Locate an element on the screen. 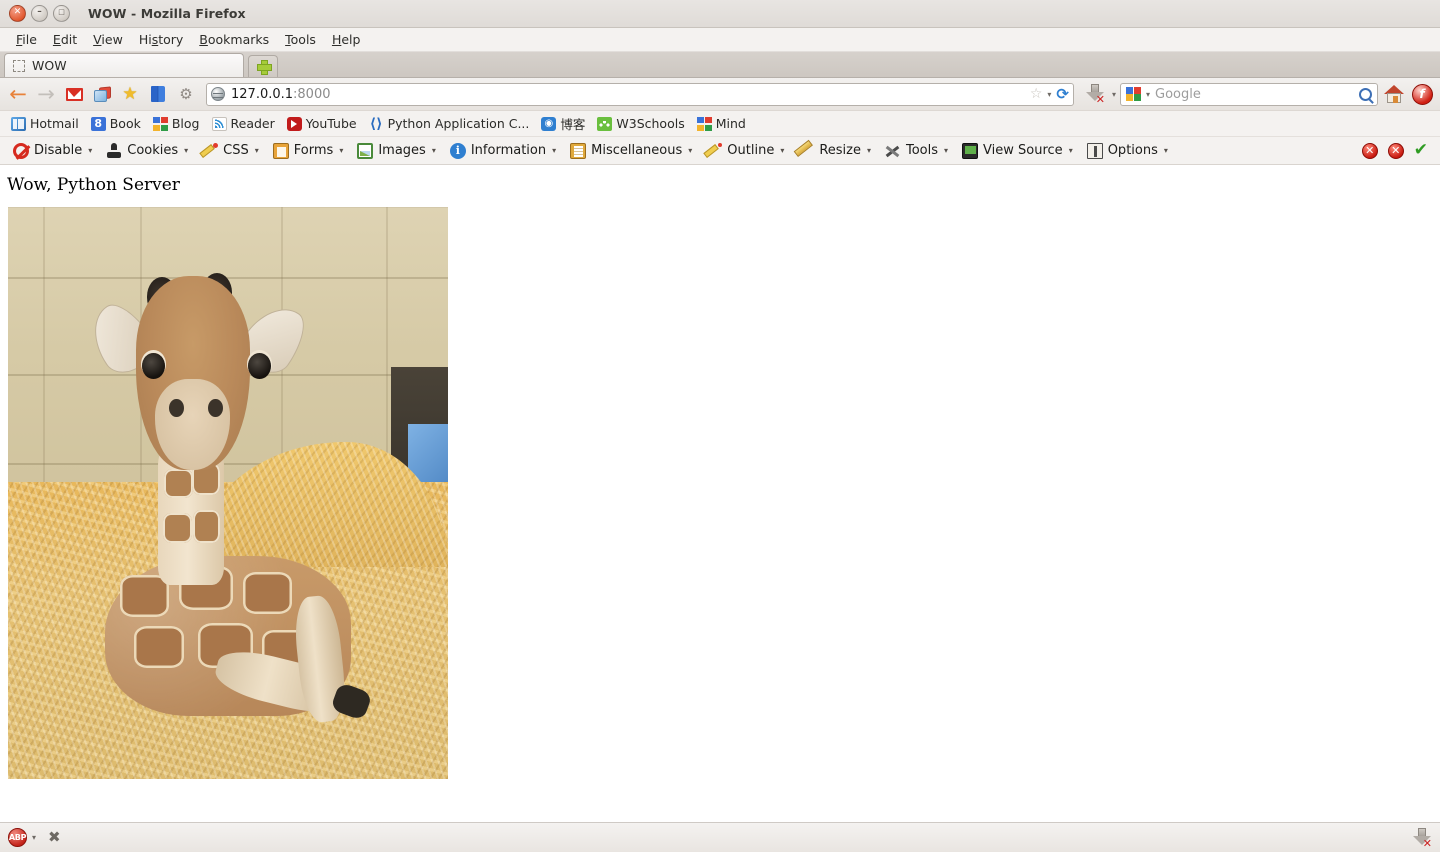 This screenshot has height=852, width=1440. bookmark-youtube: YouTube is located at coordinates (322, 123).